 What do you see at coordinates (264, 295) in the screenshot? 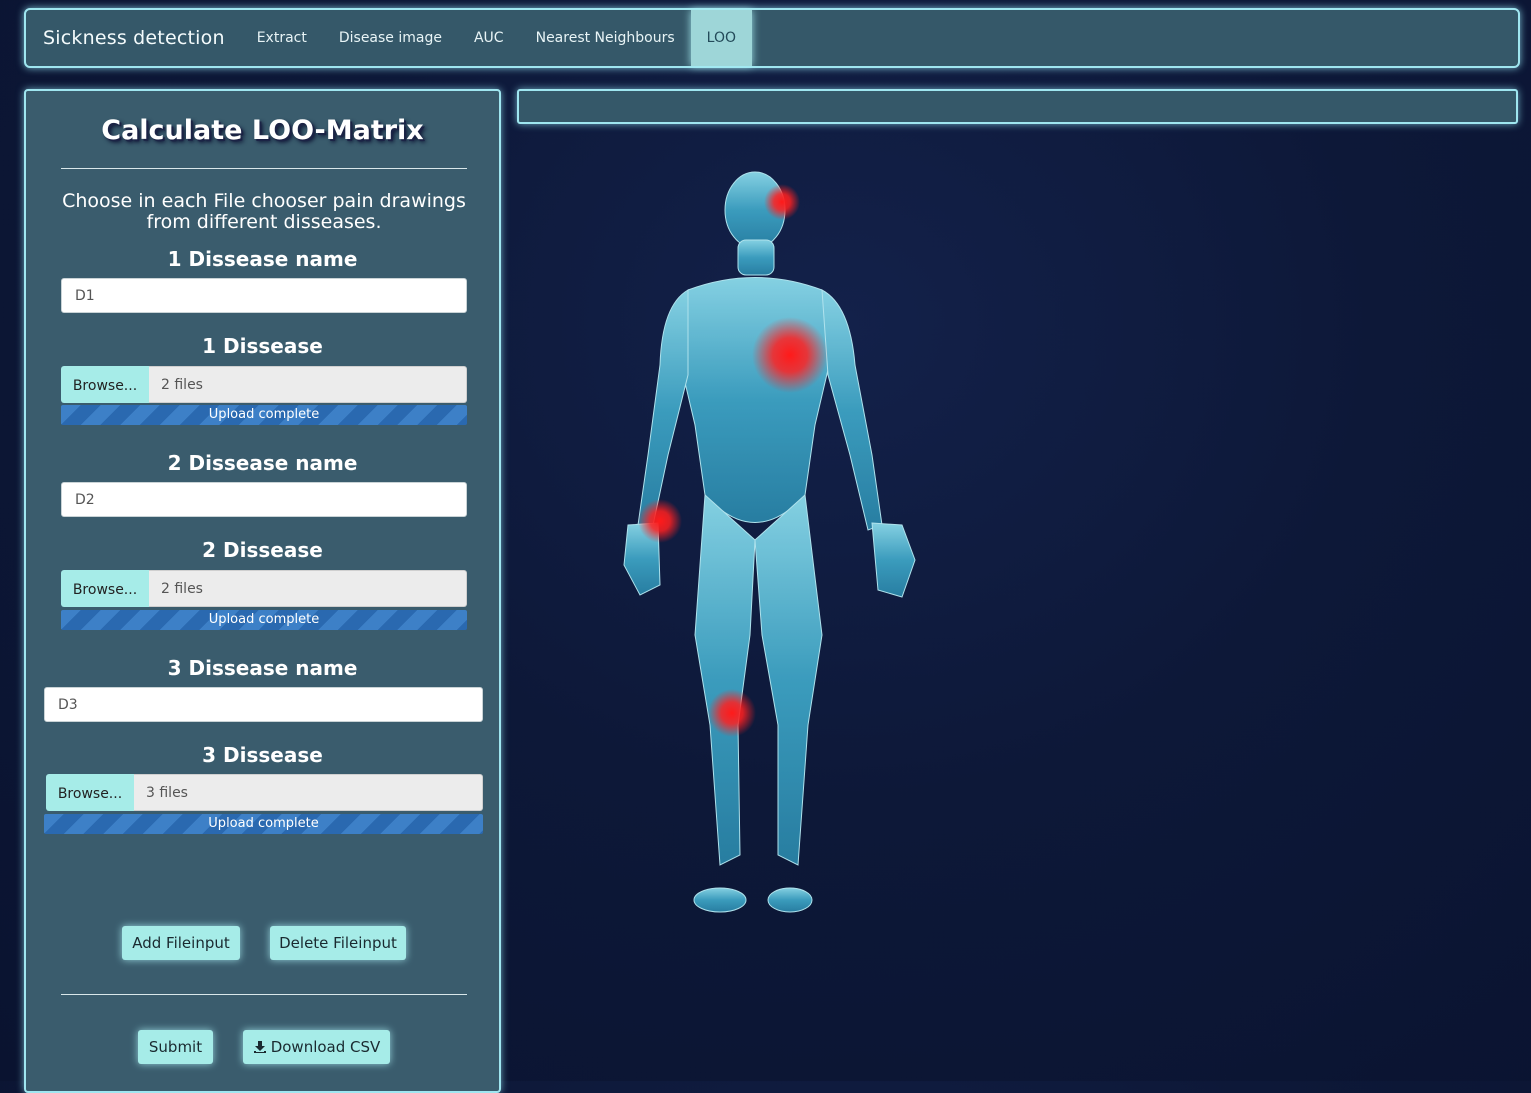
I see `disease-1-name-input: D1` at bounding box center [264, 295].